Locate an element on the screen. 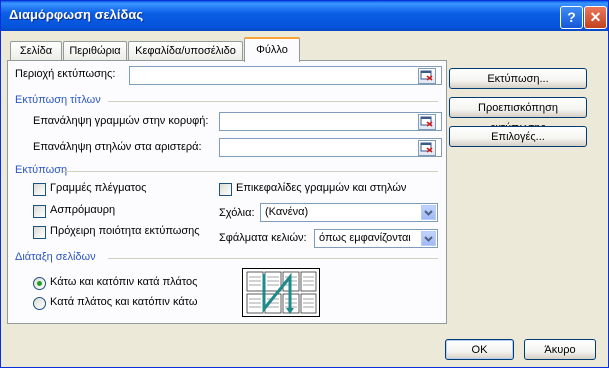 Image resolution: width=609 pixels, height=368 pixels. print-heading: Εκτύπωση is located at coordinates (41, 170).